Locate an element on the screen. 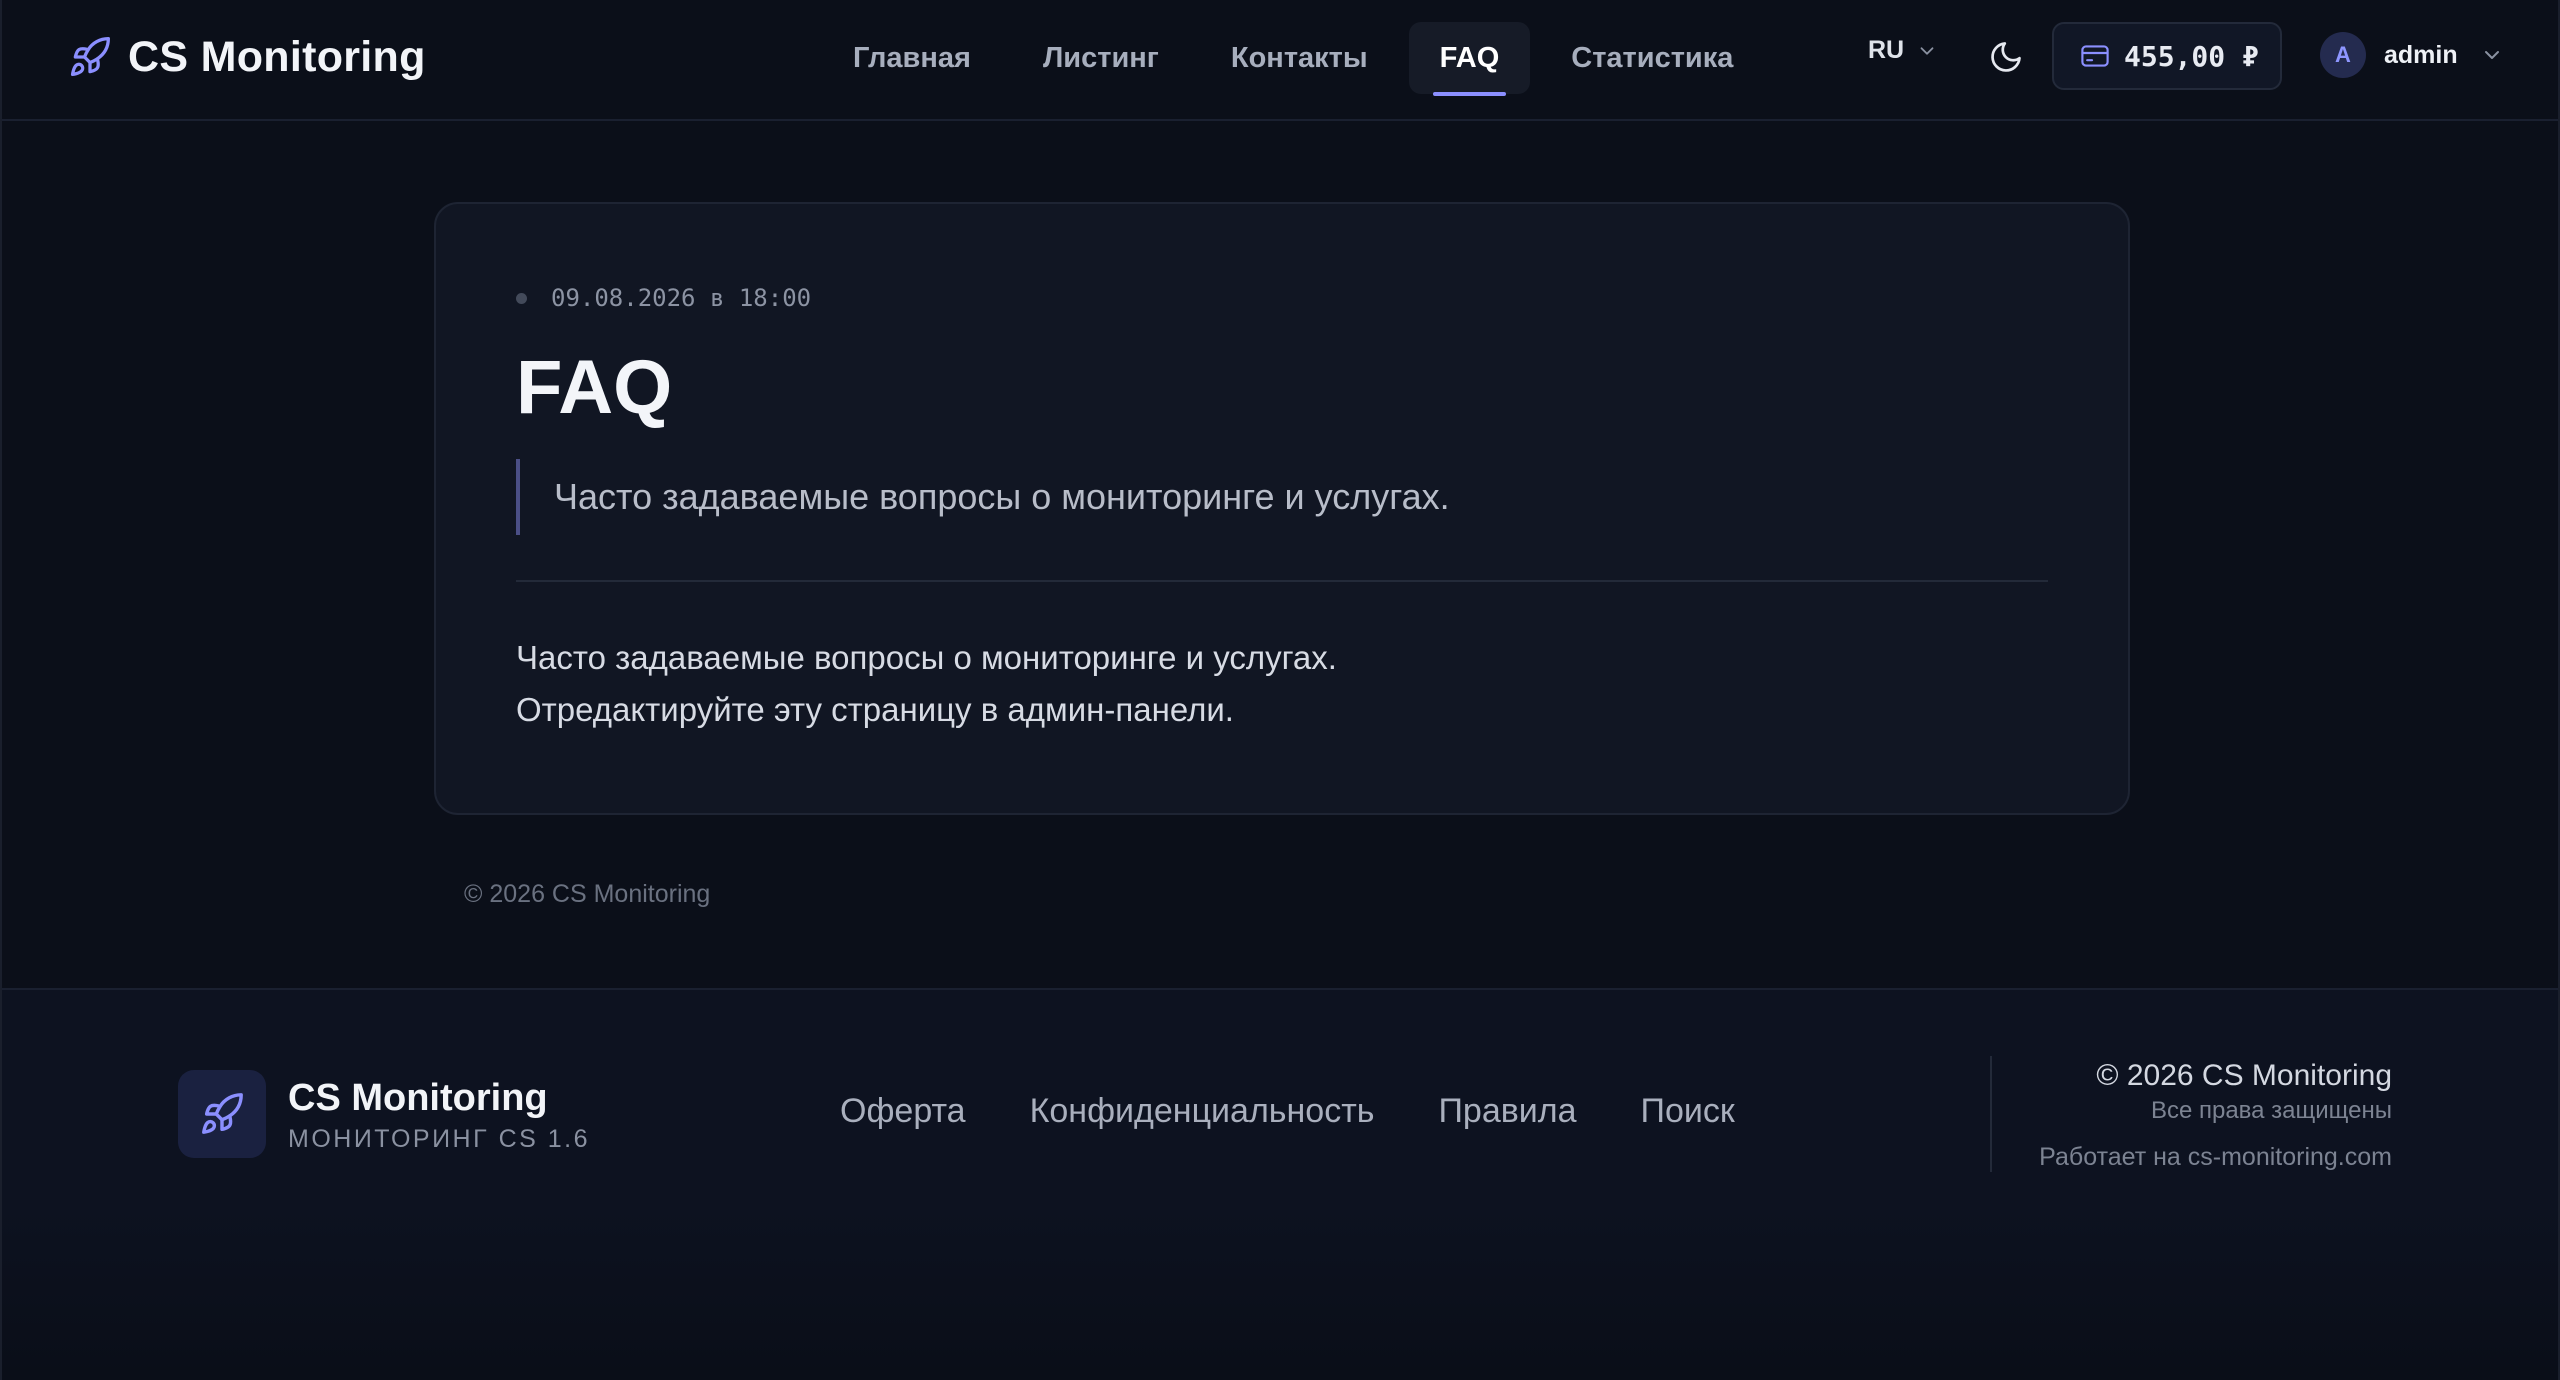 The height and width of the screenshot is (1380, 2560). footer-powered-by: Работает на cs-monitoring.com is located at coordinates (2215, 1157).